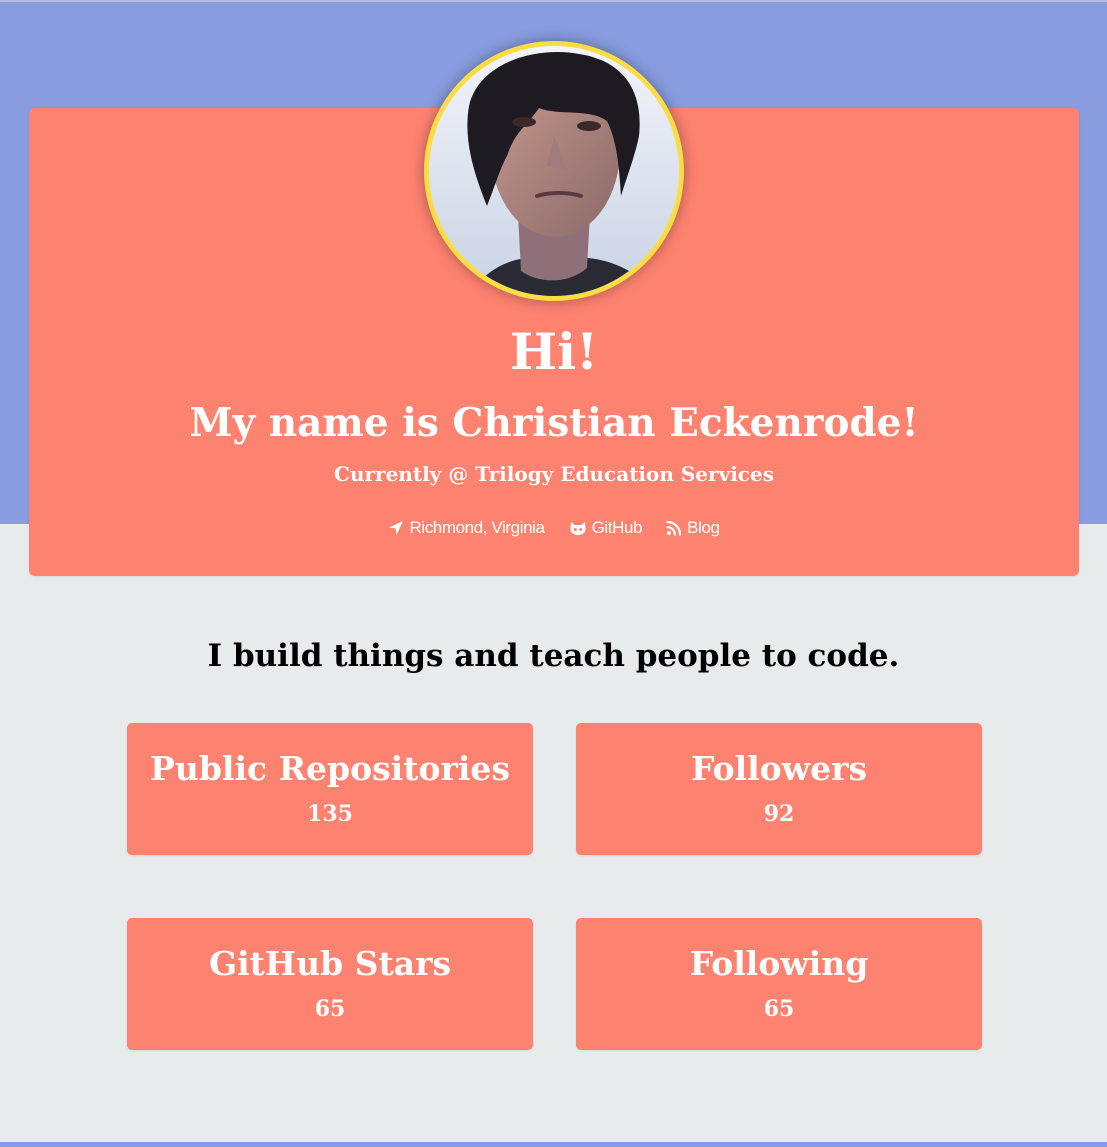 Image resolution: width=1107 pixels, height=1147 pixels. I want to click on stat-label: Public Repositories, so click(330, 768).